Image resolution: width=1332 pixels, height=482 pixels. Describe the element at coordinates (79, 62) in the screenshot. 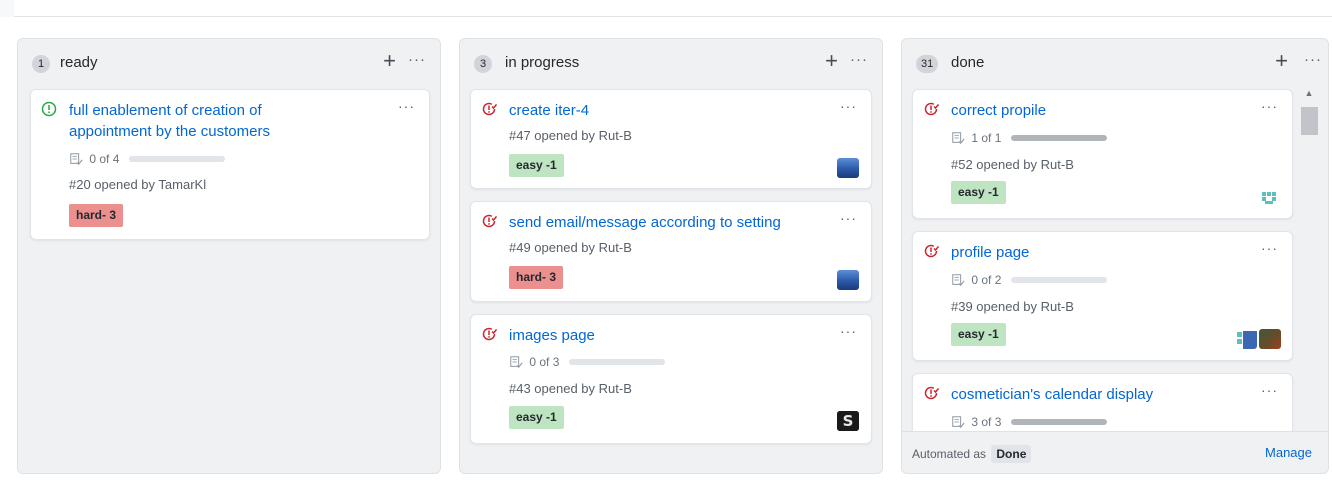

I see `column-title: ready` at that location.